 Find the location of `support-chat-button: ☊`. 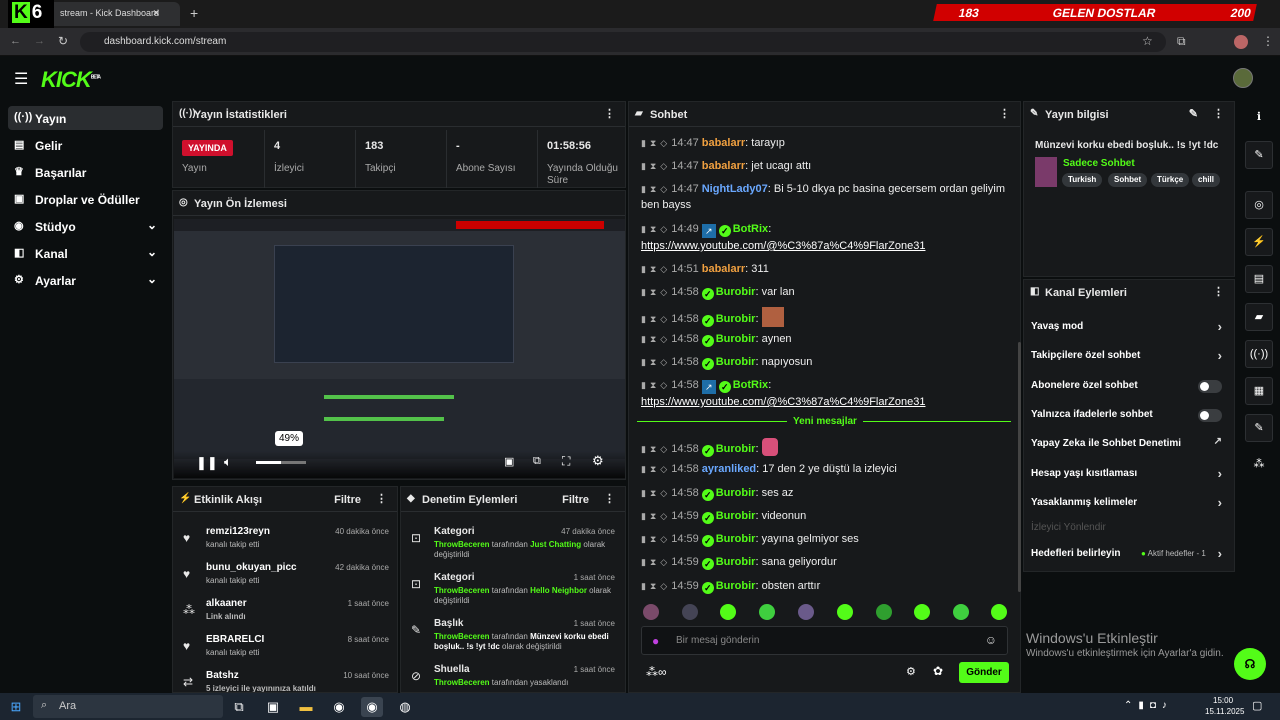

support-chat-button: ☊ is located at coordinates (1250, 664).